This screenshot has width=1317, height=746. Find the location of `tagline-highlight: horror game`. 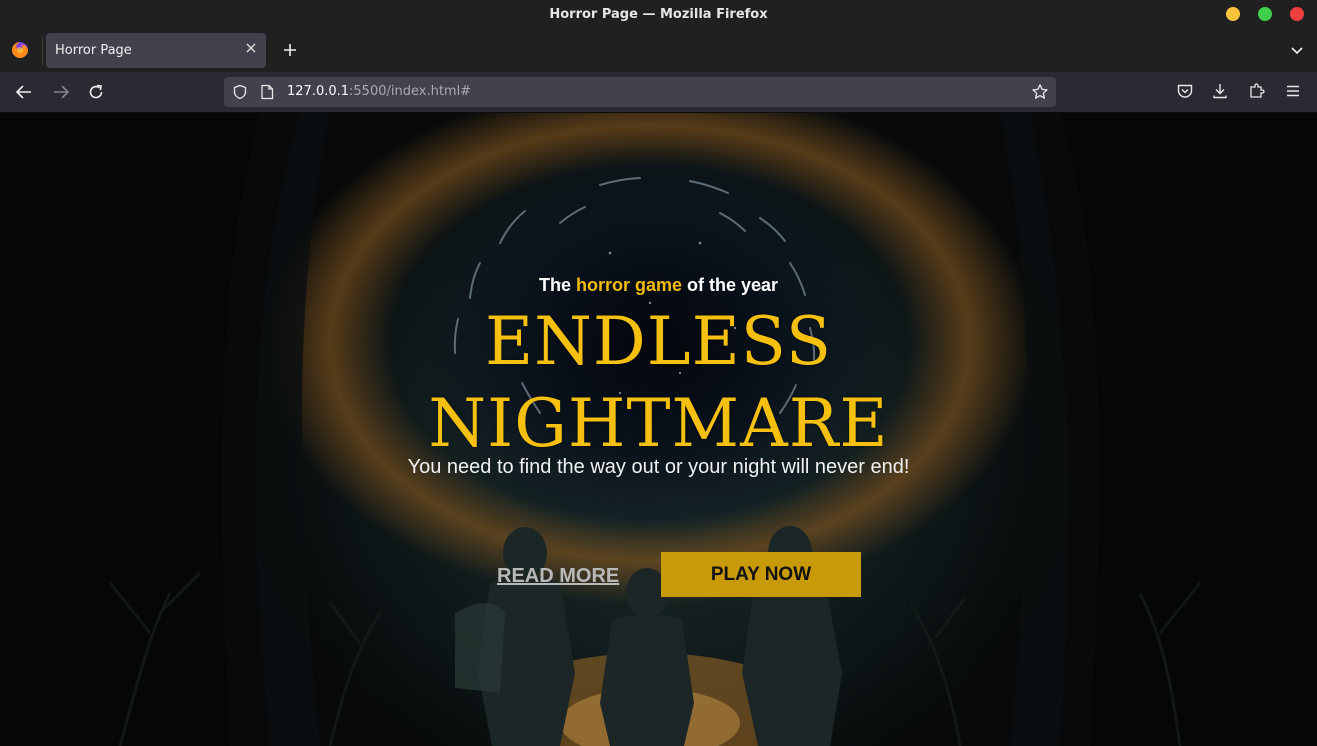

tagline-highlight: horror game is located at coordinates (628, 285).